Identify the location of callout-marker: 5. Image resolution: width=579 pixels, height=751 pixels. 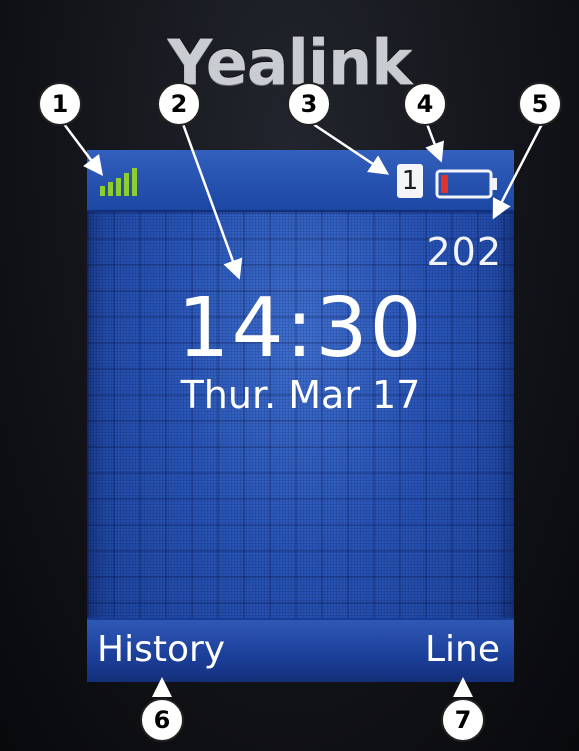
(540, 104).